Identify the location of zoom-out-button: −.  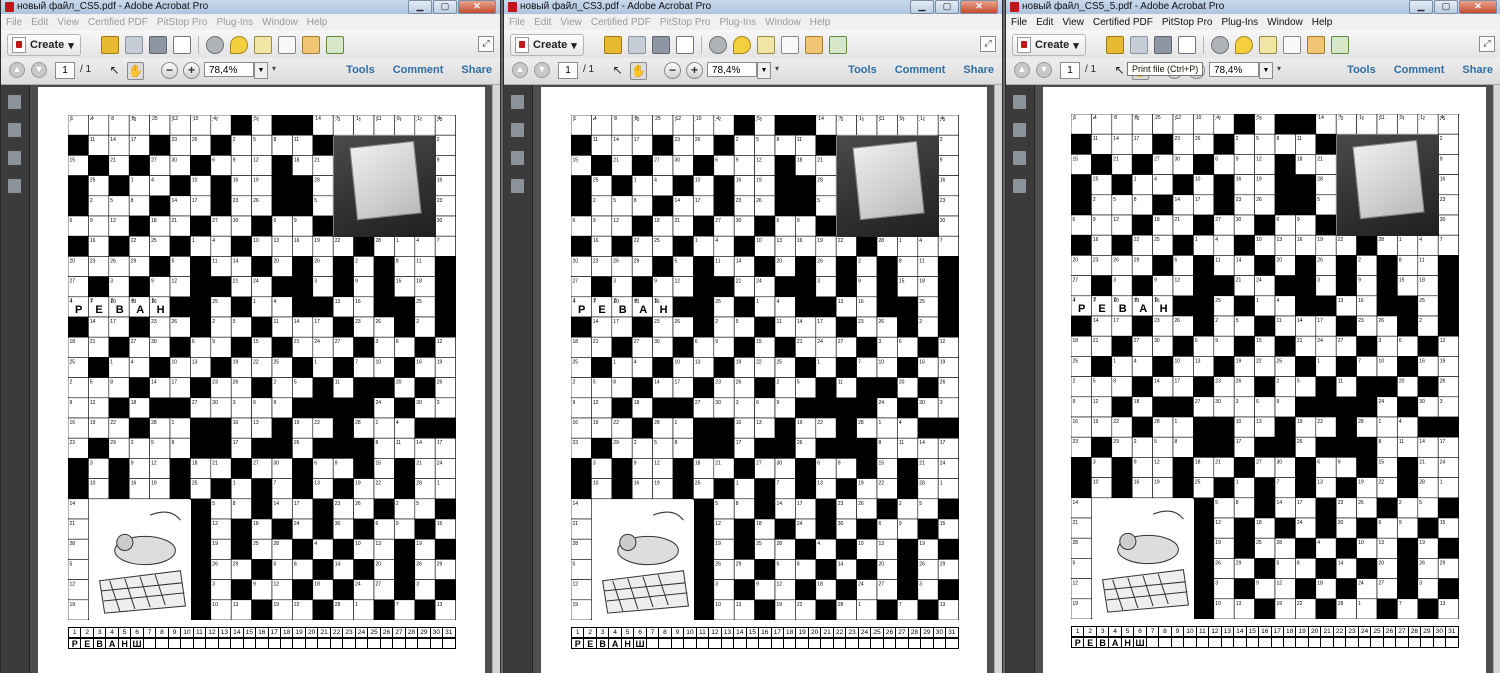
(672, 70).